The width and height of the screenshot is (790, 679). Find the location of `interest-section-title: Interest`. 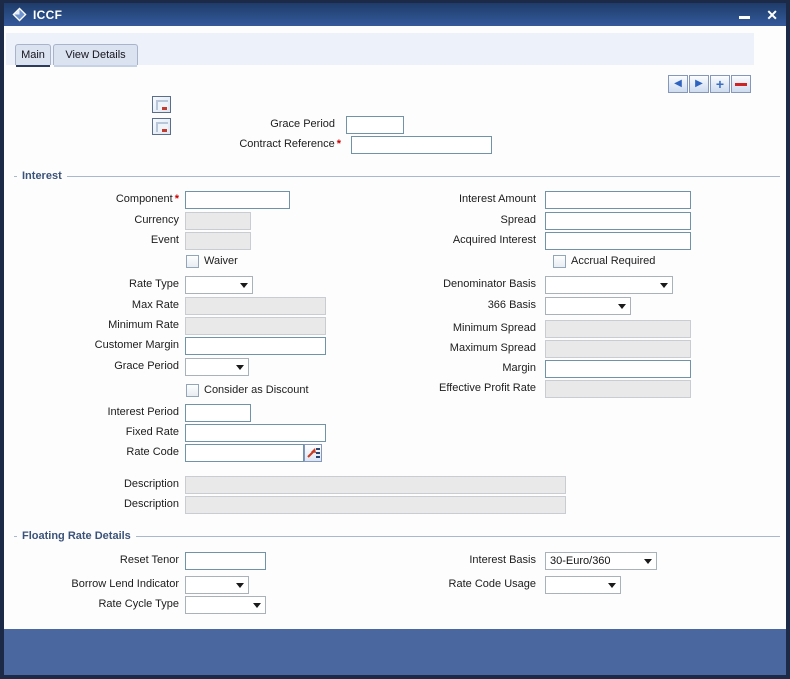

interest-section-title: Interest is located at coordinates (42, 176).